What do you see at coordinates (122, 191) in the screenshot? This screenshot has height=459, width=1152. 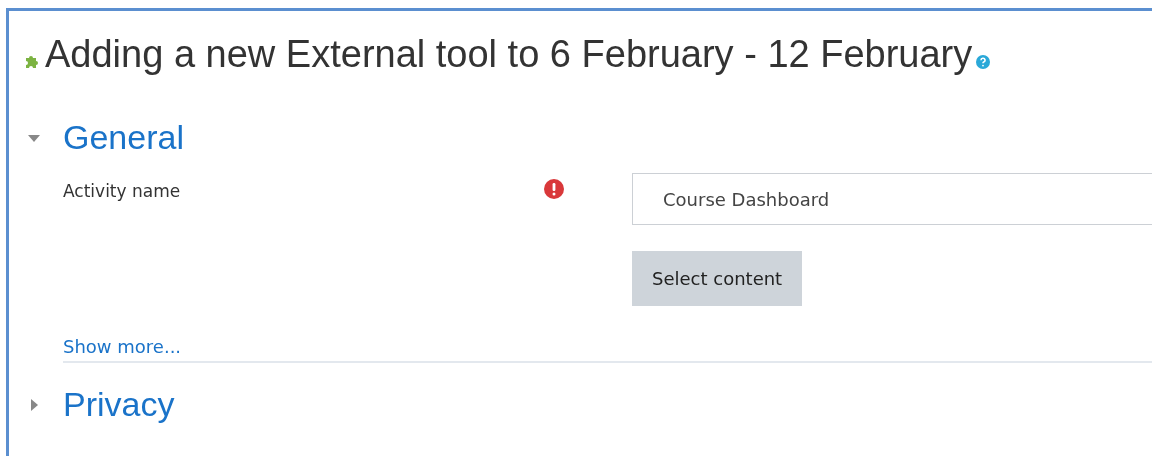 I see `field-label: Activity name` at bounding box center [122, 191].